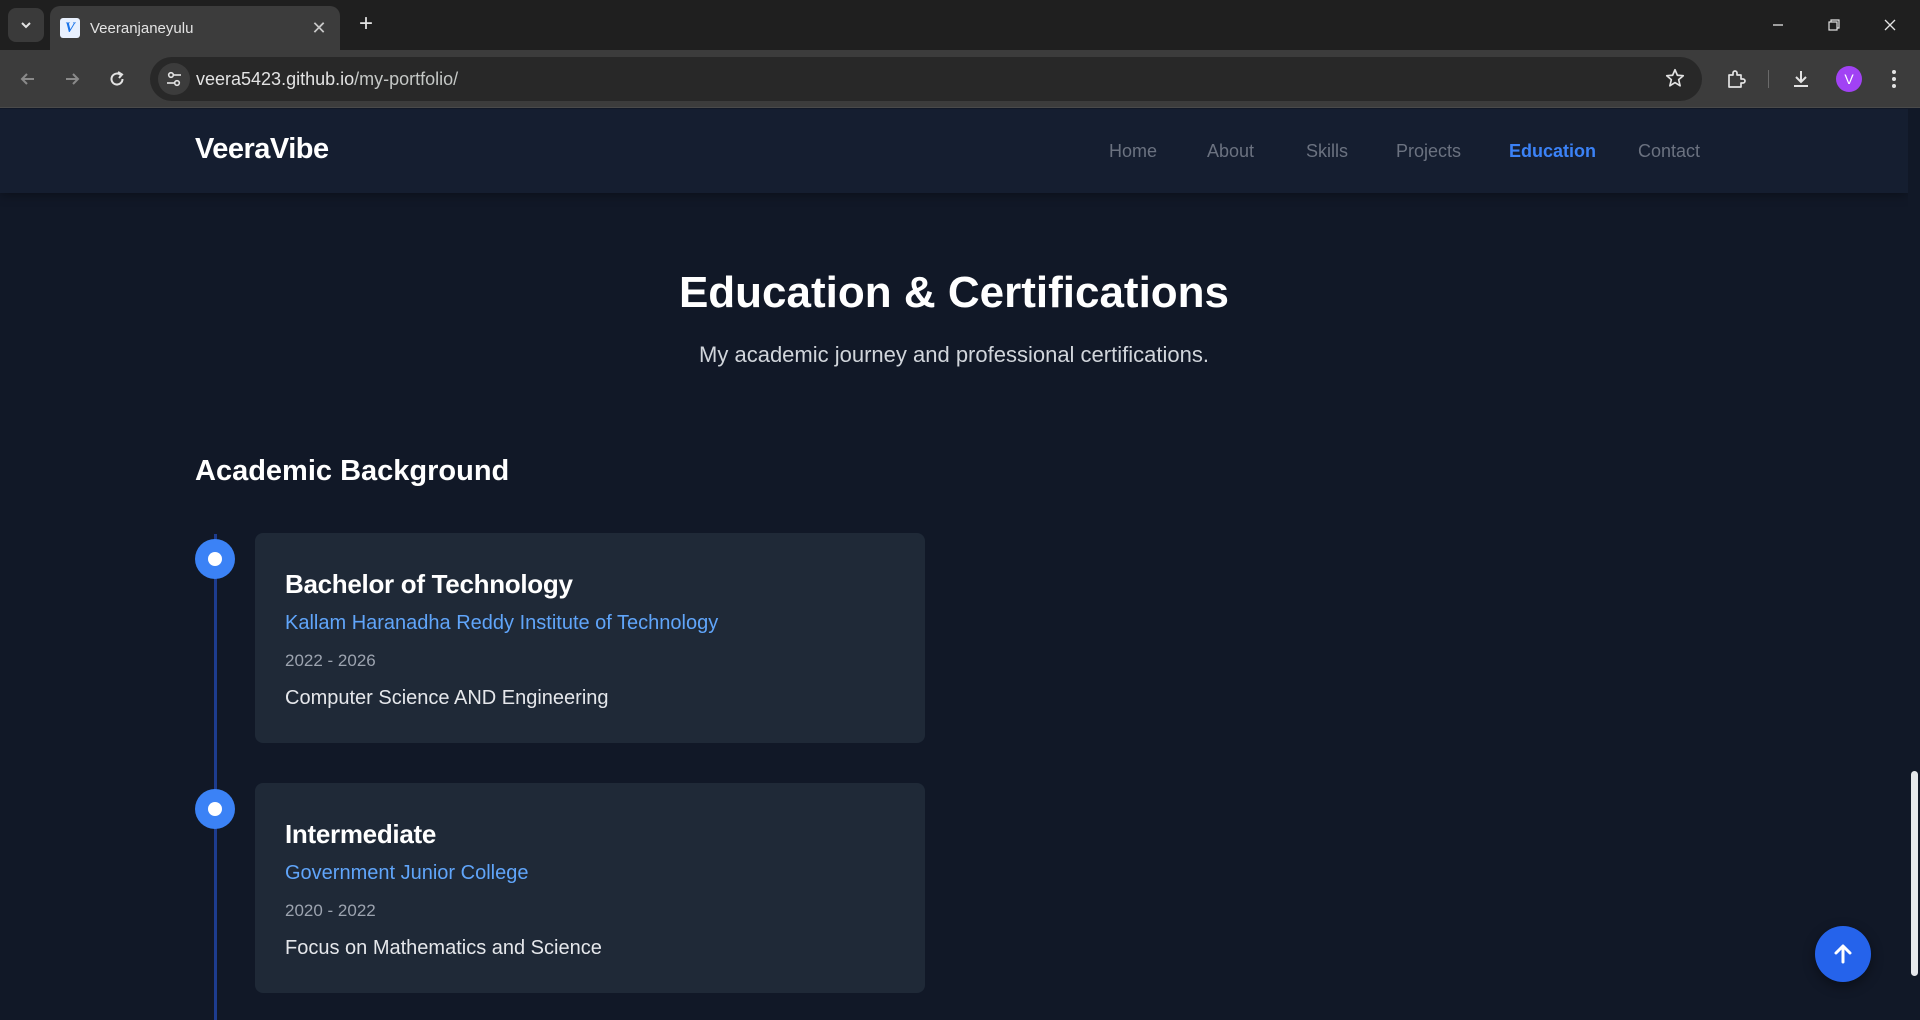 The width and height of the screenshot is (1920, 1020). What do you see at coordinates (447, 698) in the screenshot?
I see `description: Computer Science AND Engineering` at bounding box center [447, 698].